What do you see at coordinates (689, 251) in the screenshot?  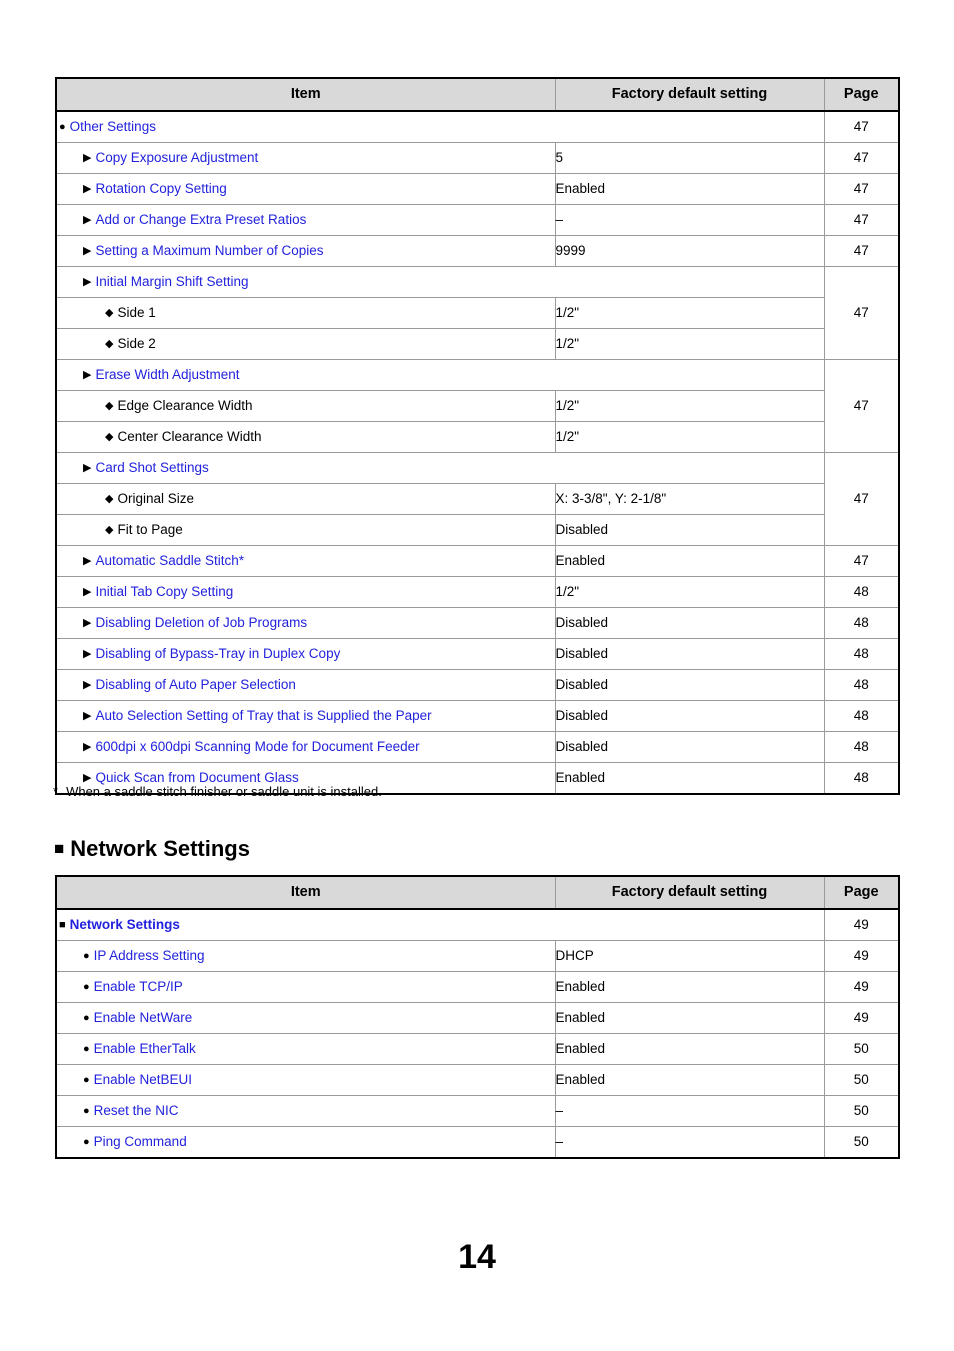 I see `factory-default-value-cell: 9999` at bounding box center [689, 251].